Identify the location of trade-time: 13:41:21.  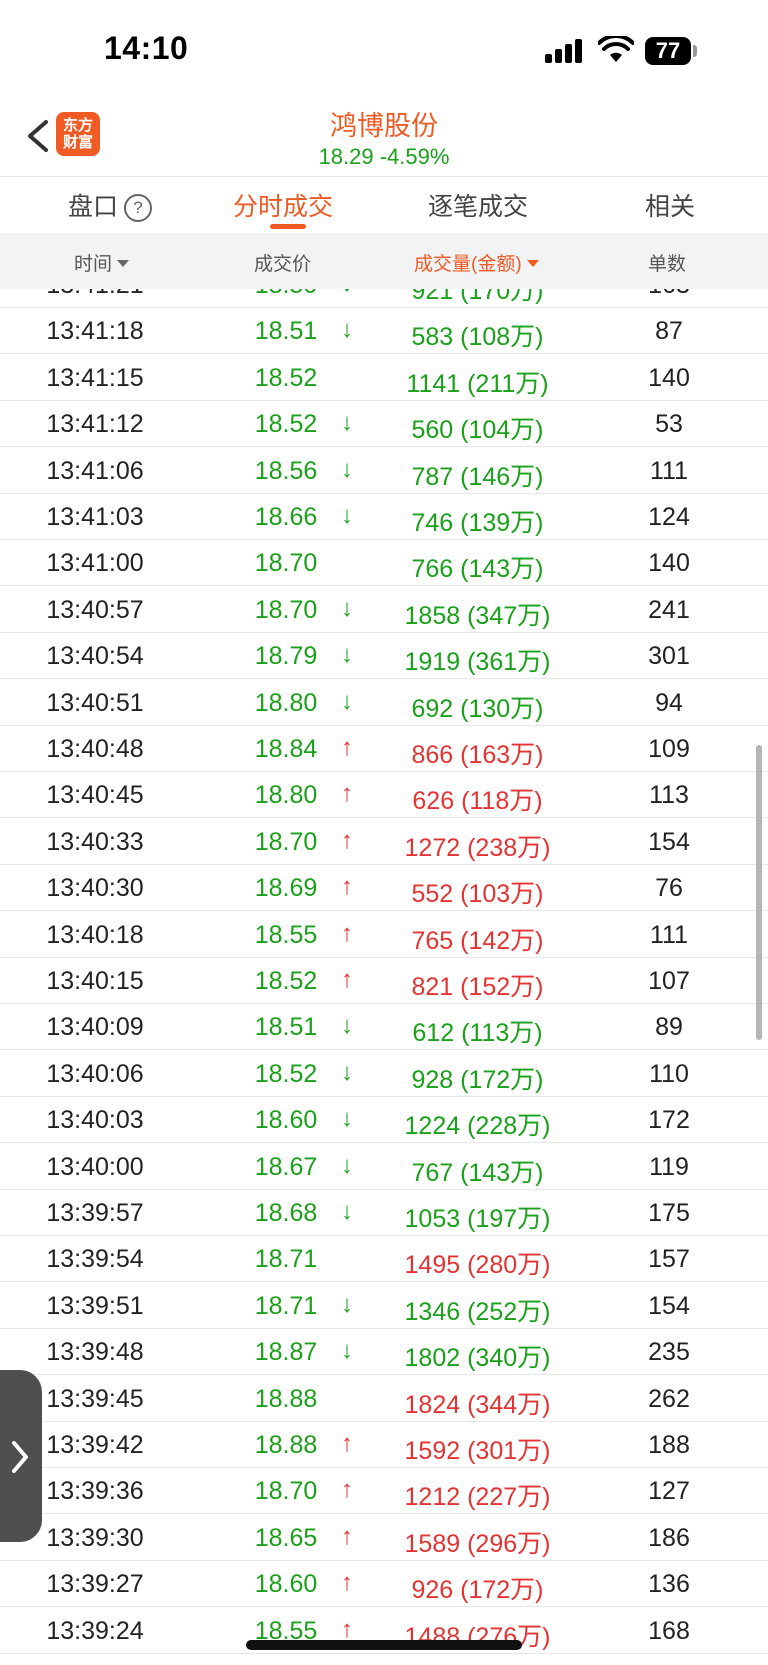
(95, 294).